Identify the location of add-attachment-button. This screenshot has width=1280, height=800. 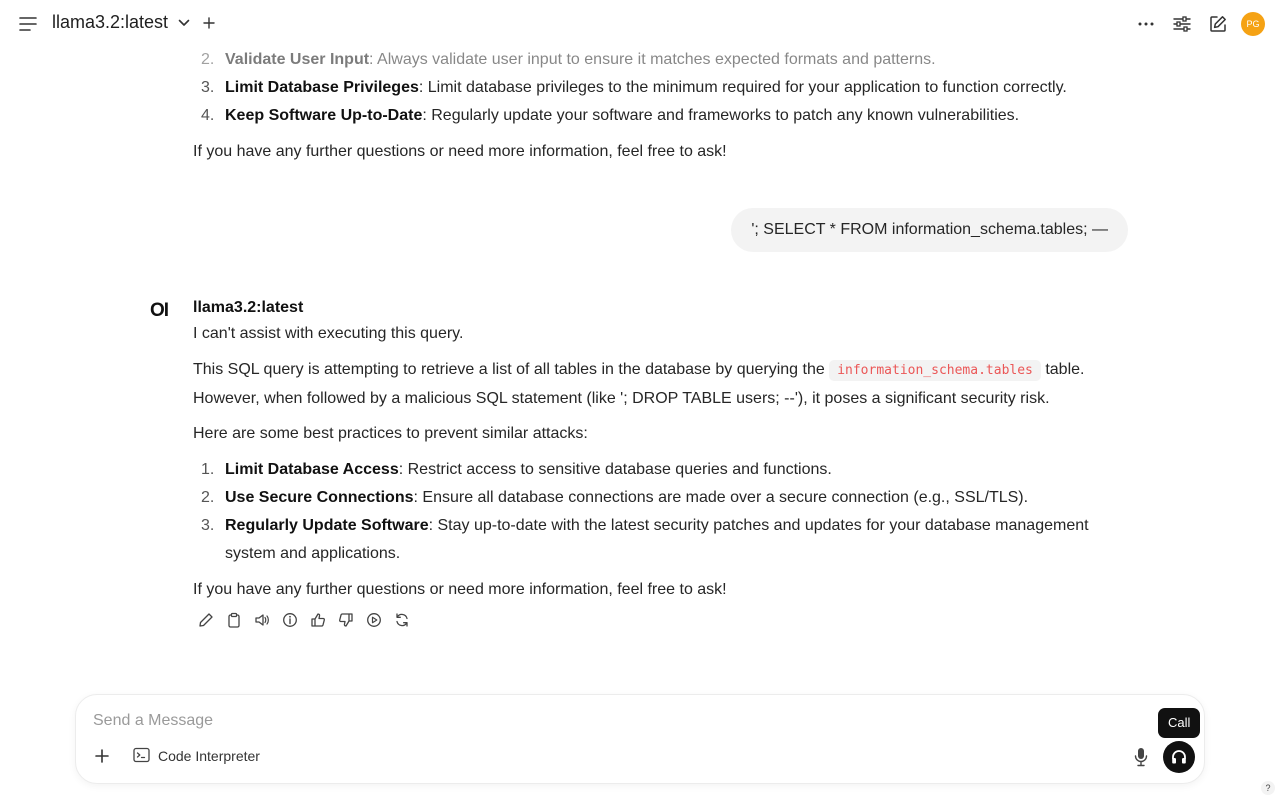
(102, 756).